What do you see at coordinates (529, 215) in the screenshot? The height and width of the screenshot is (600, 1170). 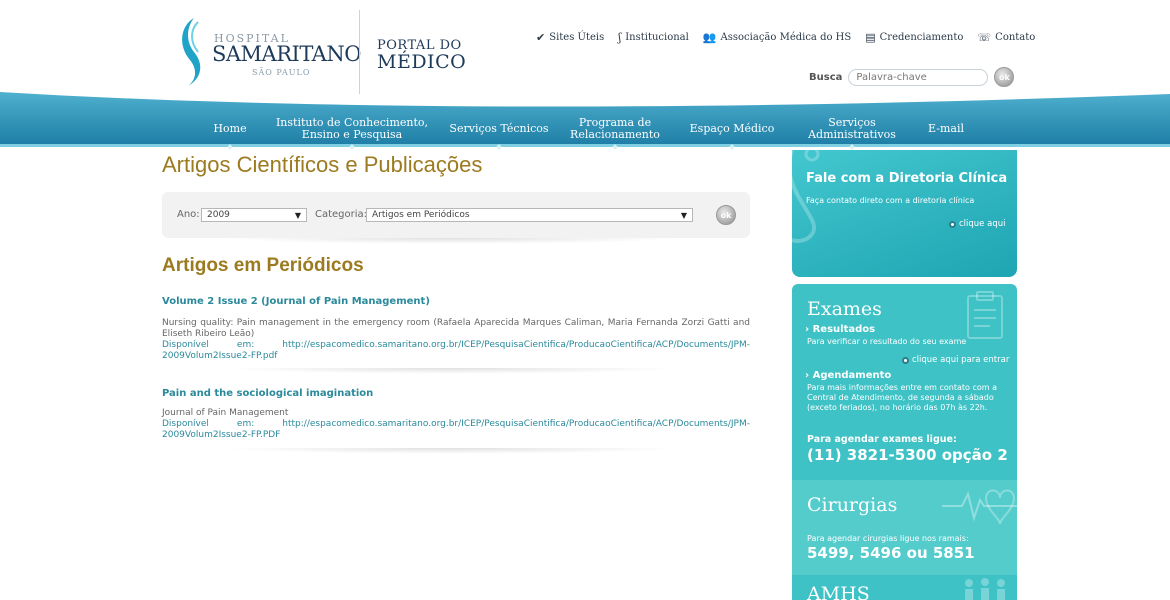 I see `categoria-select: Artigos em Periódicos ▼` at bounding box center [529, 215].